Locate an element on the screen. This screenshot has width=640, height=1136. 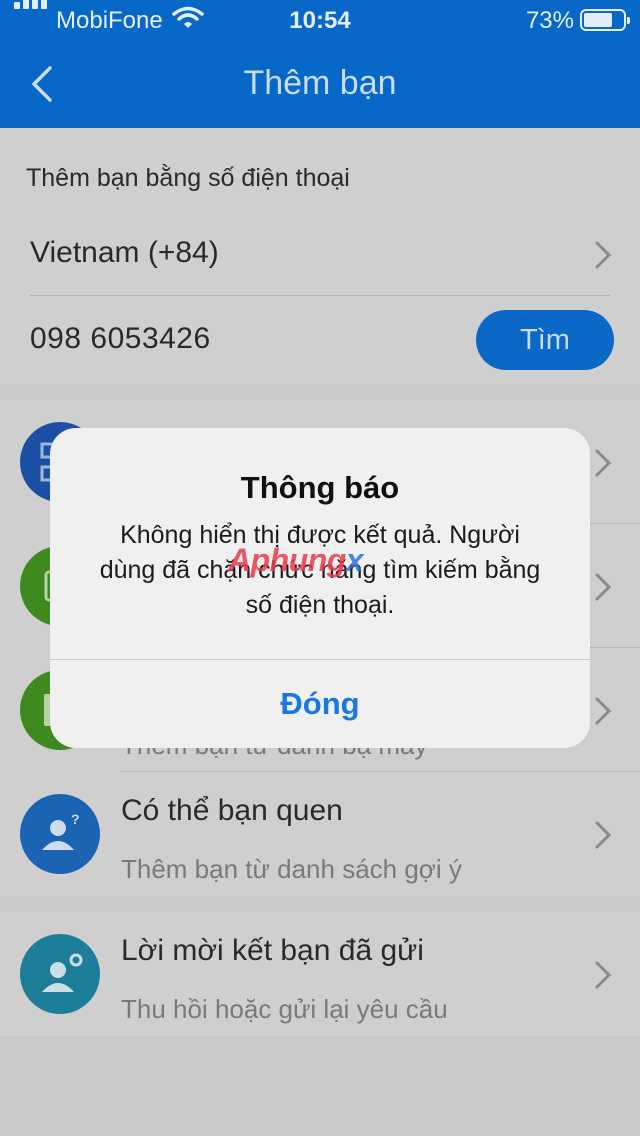
watermark-logo: Aphungx is located at coordinates (296, 560).